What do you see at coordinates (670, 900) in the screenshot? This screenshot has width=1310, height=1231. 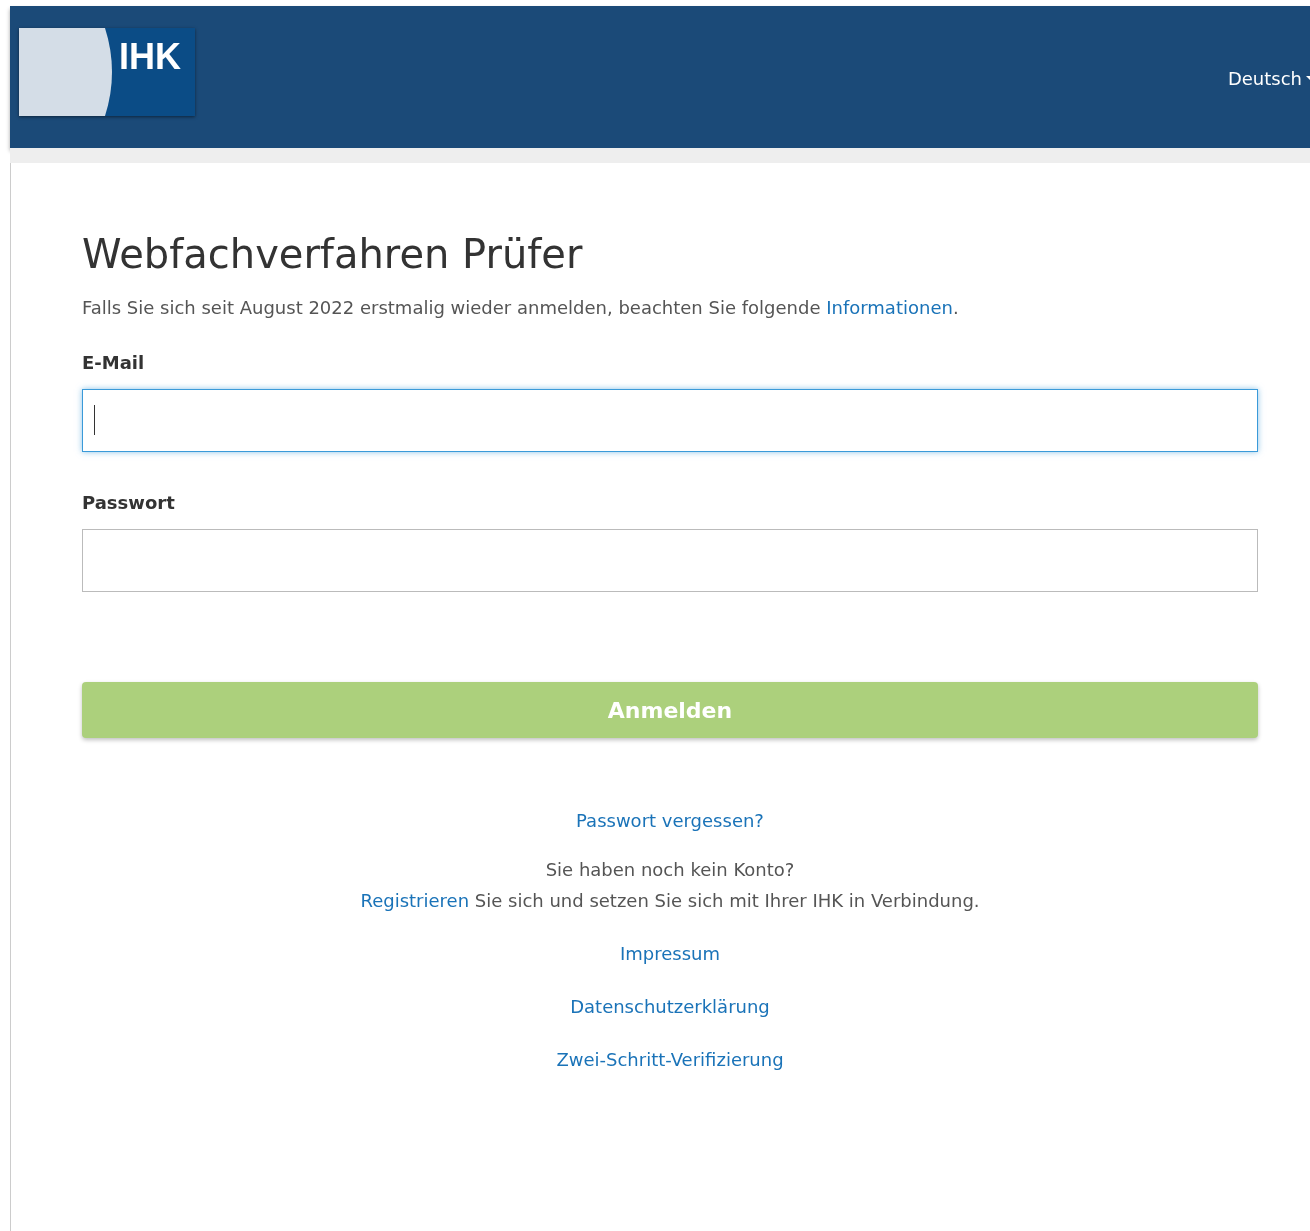 I see `register-text: Registrieren Sie sich und setzen Sie sich mit Ihrer IHK in Verbindung.` at bounding box center [670, 900].